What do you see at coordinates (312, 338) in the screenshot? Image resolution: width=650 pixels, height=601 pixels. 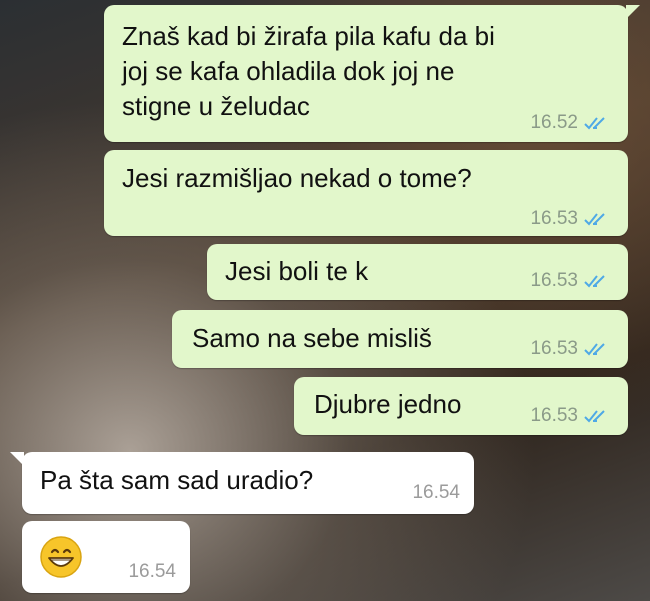 I see `message-text: Samo na sebe misliš` at bounding box center [312, 338].